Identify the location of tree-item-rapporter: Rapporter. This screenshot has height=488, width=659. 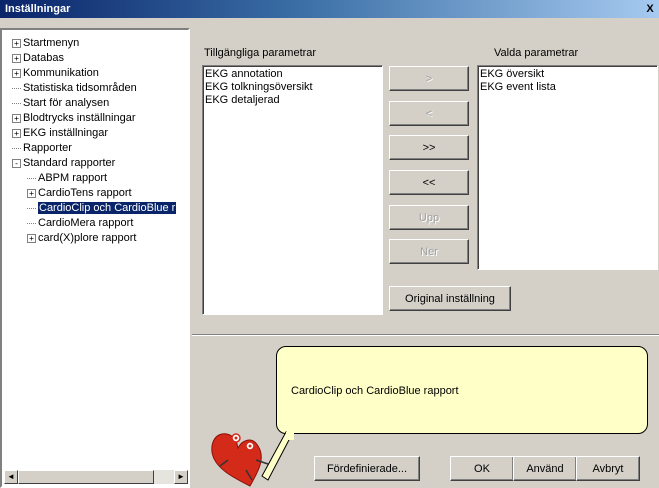
(42, 148).